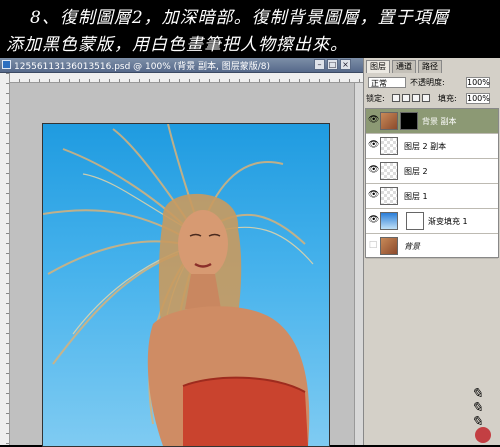 Image resolution: width=500 pixels, height=447 pixels. Describe the element at coordinates (427, 82) in the screenshot. I see `opacity-label: 不透明度:` at that location.